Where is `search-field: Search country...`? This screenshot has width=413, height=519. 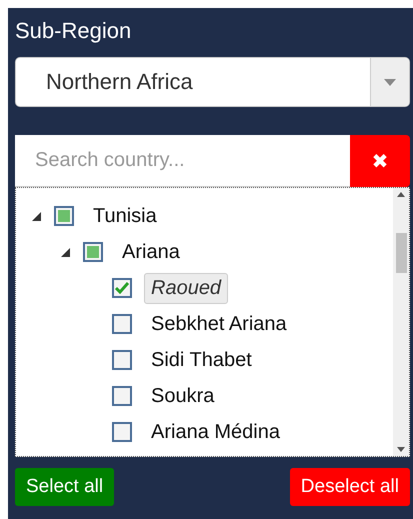 search-field: Search country... is located at coordinates (182, 161).